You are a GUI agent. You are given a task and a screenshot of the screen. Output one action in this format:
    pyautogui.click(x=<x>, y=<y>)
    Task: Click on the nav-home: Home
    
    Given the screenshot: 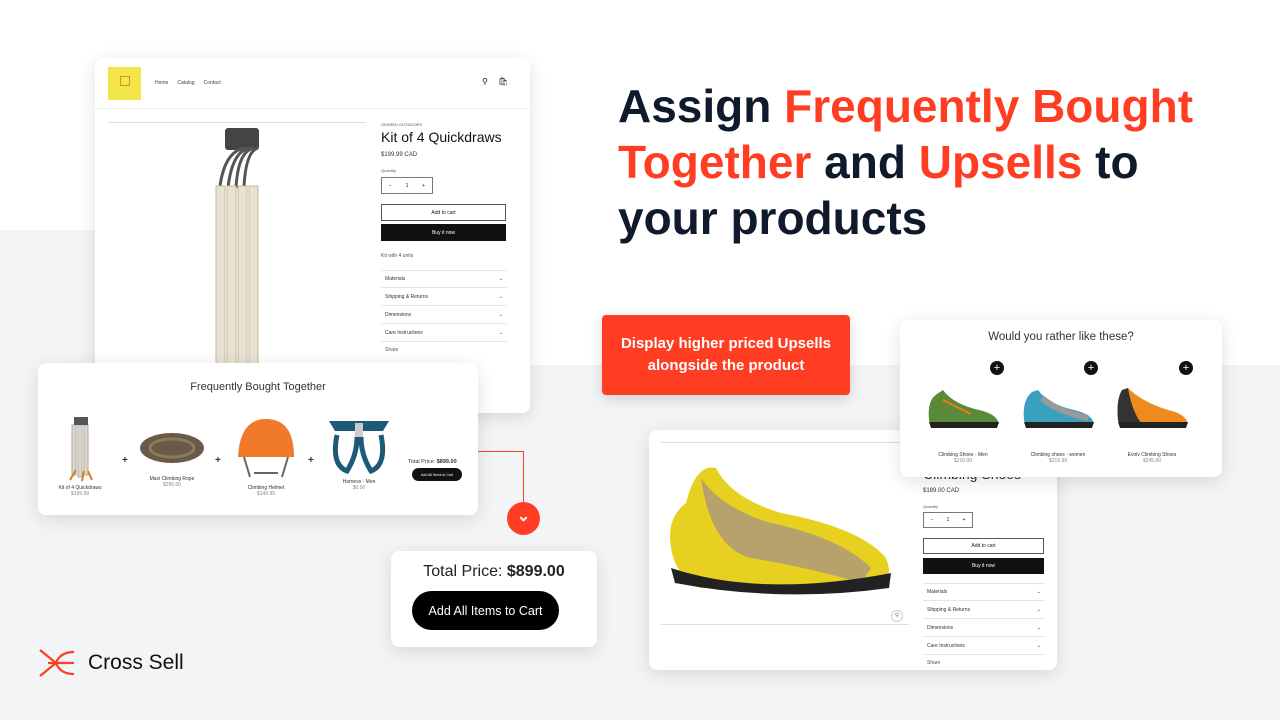 What is the action you would take?
    pyautogui.click(x=161, y=83)
    